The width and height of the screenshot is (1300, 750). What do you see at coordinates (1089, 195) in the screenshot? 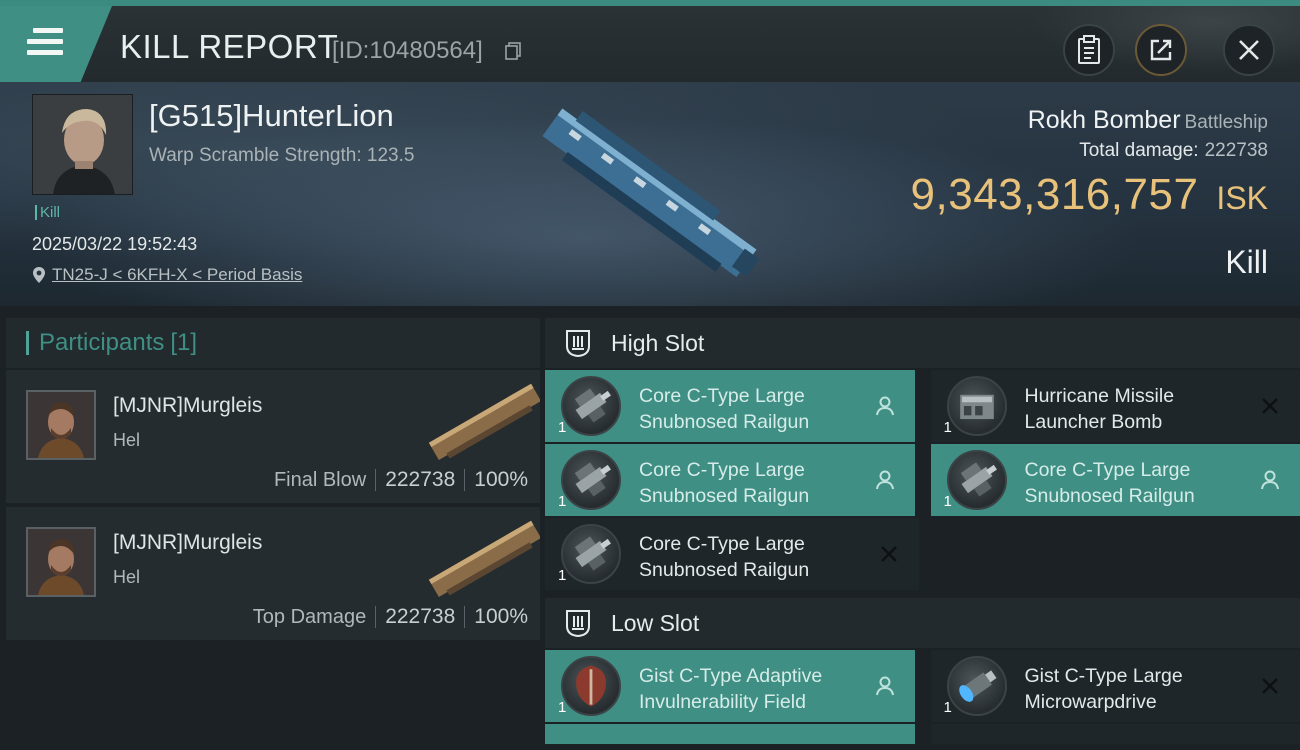
I see `isk-value: 9,343,316,757 ISK` at bounding box center [1089, 195].